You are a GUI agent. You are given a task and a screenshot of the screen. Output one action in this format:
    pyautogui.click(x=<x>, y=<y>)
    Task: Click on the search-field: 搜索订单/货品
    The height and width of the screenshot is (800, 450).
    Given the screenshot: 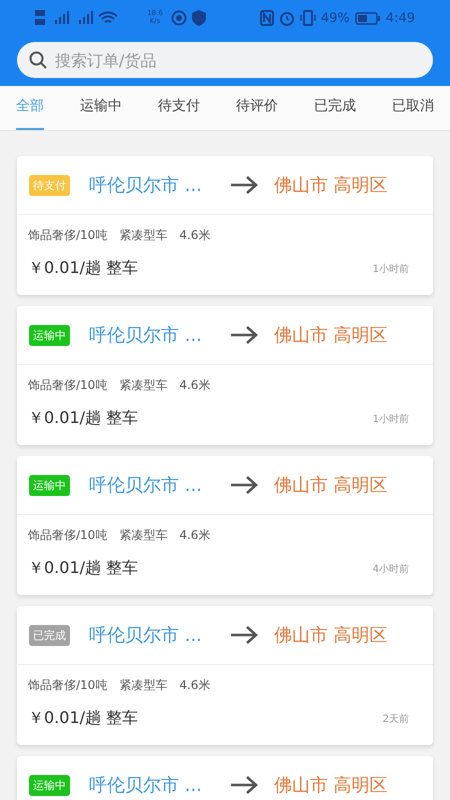 What is the action you would take?
    pyautogui.click(x=225, y=60)
    